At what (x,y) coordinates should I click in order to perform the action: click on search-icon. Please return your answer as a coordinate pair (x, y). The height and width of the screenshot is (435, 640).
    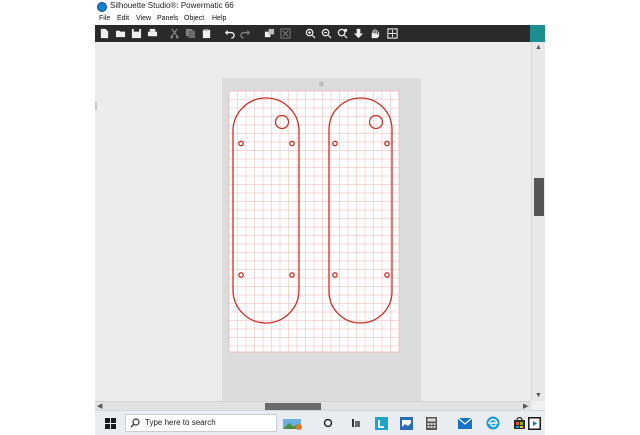
    Looking at the image, I should click on (135, 423).